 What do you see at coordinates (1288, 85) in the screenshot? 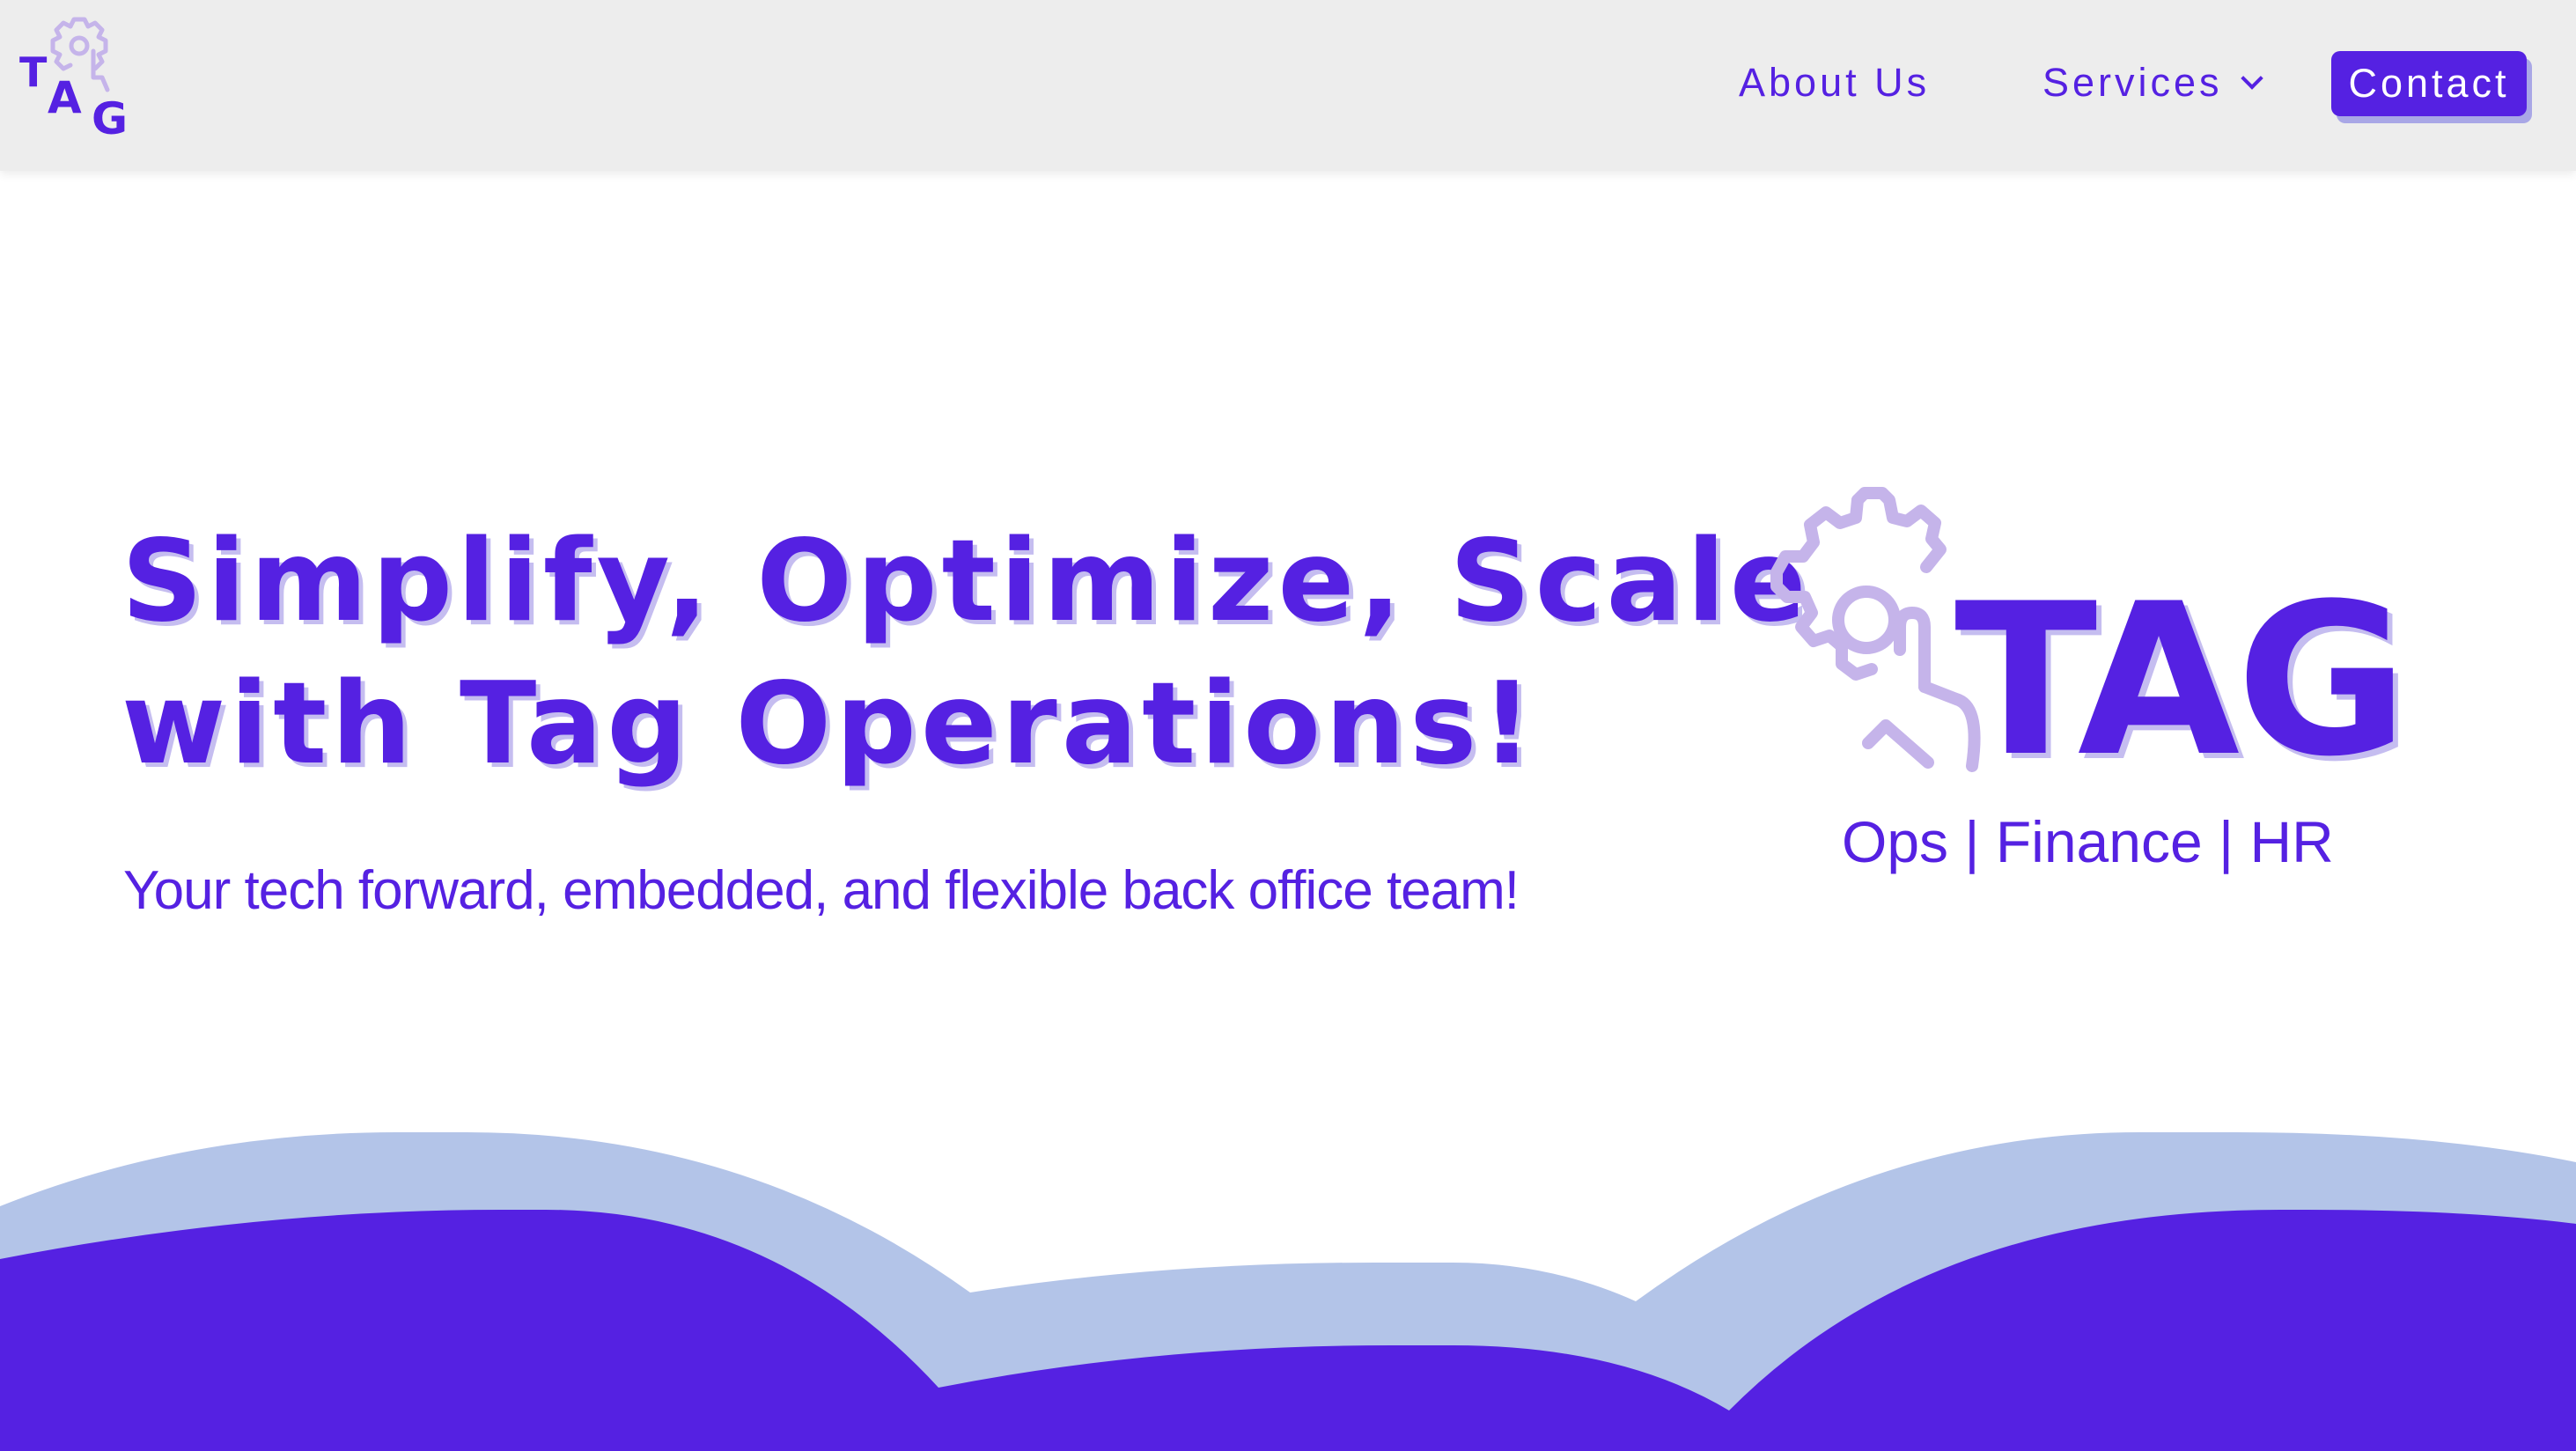
I see `site-header: T A G About Us Services Contact` at bounding box center [1288, 85].